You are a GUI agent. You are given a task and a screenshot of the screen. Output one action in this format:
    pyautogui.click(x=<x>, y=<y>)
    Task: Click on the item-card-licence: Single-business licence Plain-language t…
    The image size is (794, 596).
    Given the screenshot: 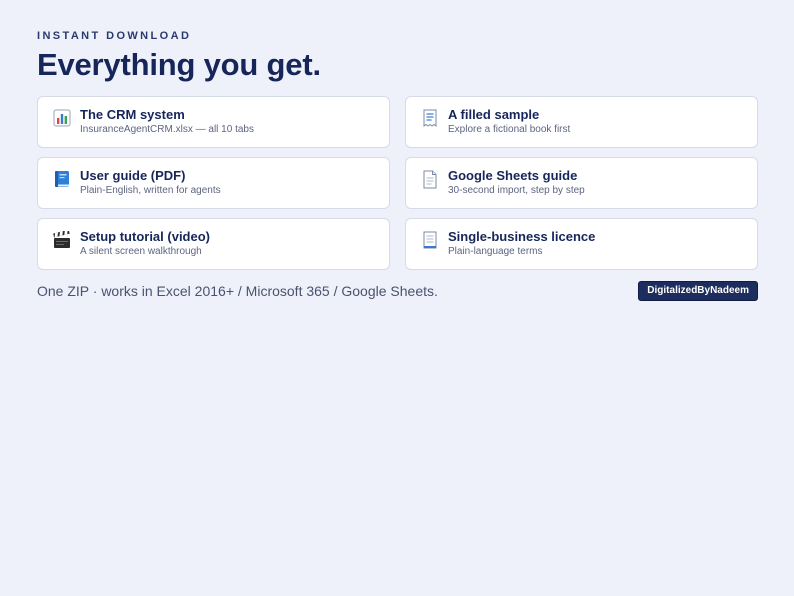 What is the action you would take?
    pyautogui.click(x=581, y=244)
    